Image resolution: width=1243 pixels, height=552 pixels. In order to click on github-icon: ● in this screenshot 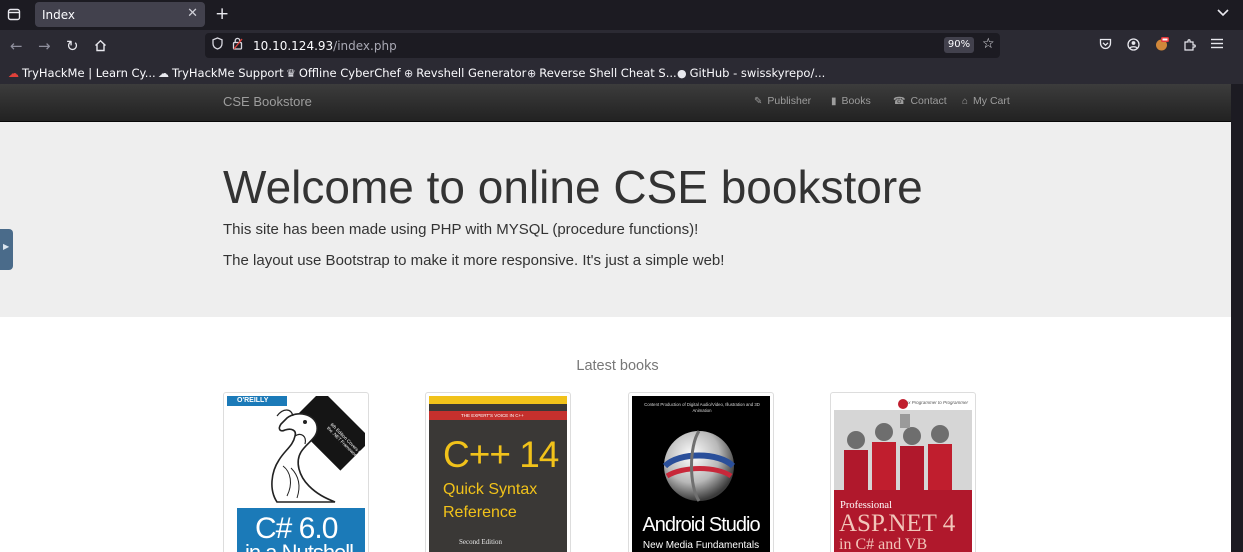, I will do `click(682, 73)`.